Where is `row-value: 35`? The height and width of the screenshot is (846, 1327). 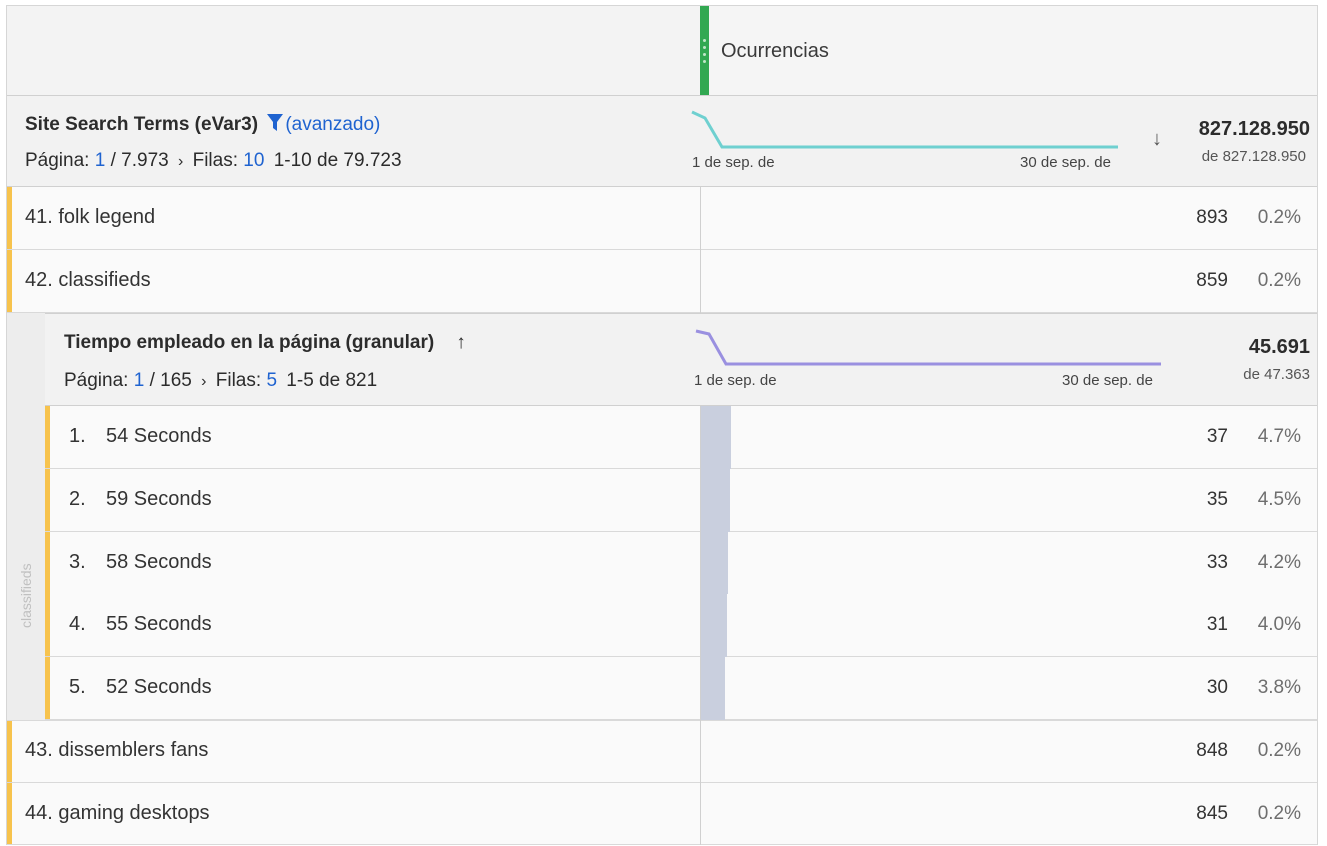 row-value: 35 is located at coordinates (1217, 499).